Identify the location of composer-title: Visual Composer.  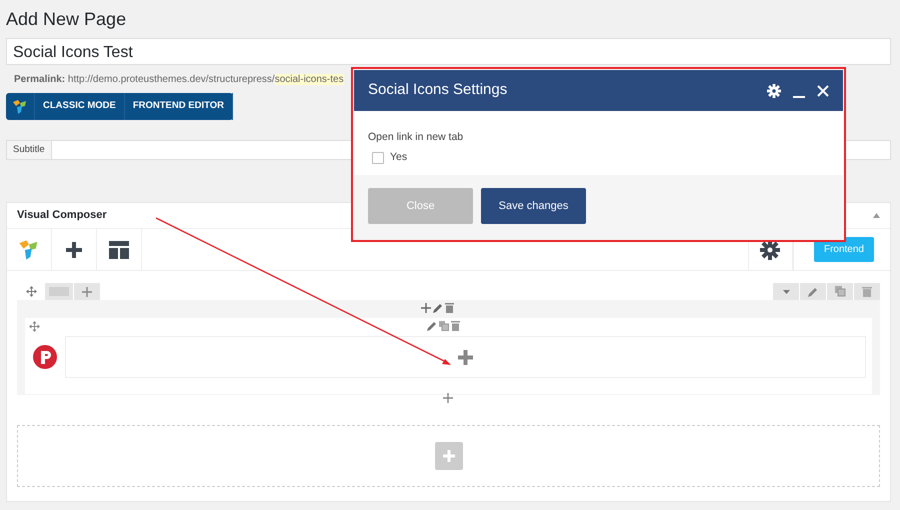
(62, 216).